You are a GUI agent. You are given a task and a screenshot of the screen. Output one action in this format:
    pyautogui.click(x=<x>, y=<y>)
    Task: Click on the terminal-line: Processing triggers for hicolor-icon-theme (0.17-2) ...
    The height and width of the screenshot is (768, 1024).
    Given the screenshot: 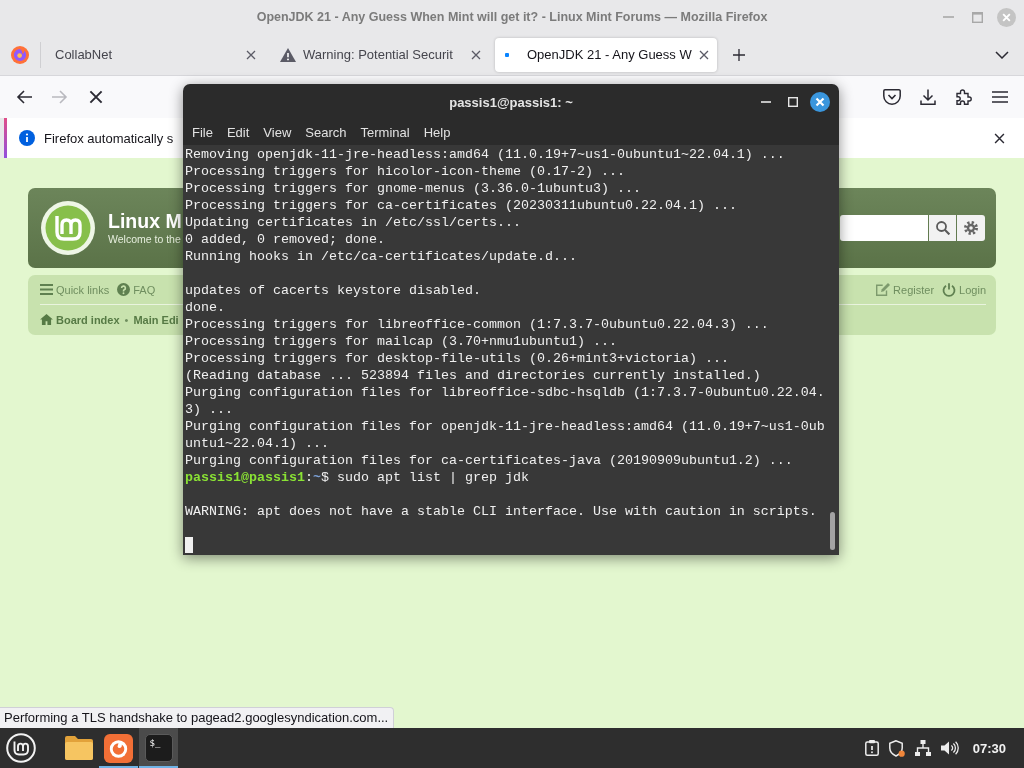 What is the action you would take?
    pyautogui.click(x=405, y=171)
    